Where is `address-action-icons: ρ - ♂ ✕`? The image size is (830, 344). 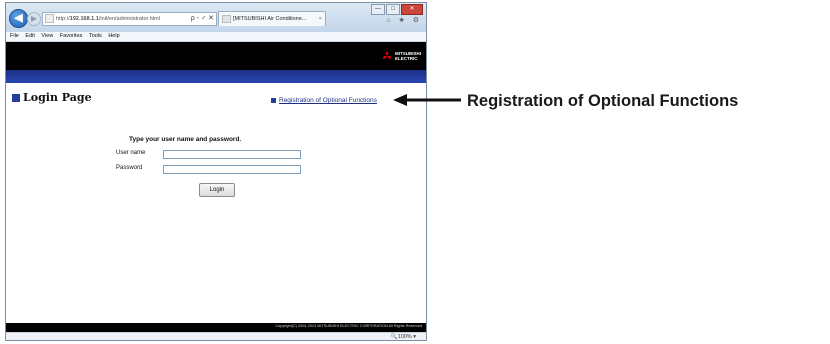 address-action-icons: ρ - ♂ ✕ is located at coordinates (202, 19).